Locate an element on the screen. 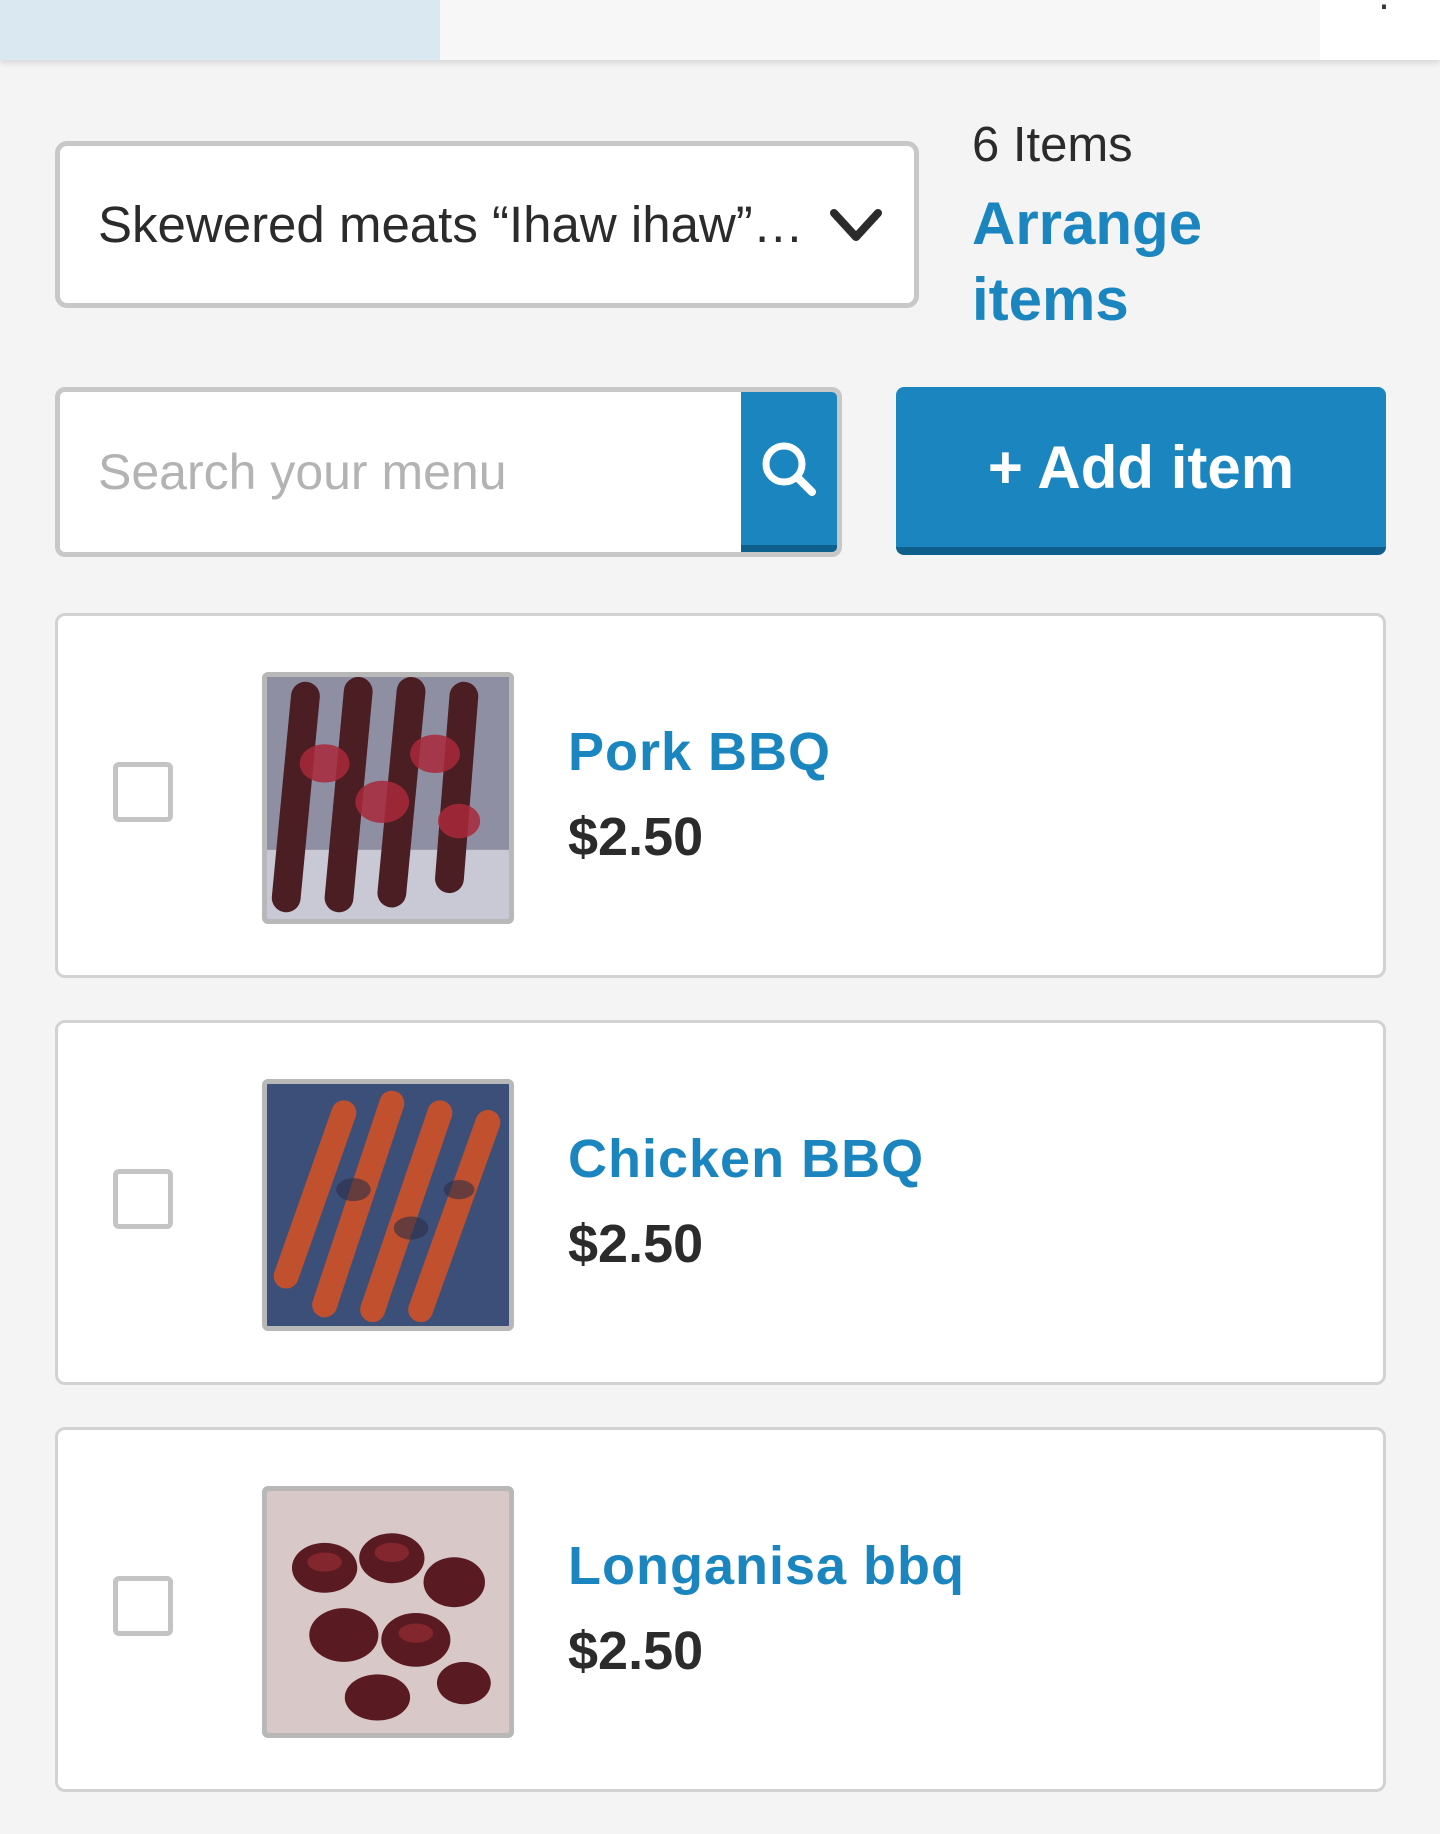  search-box is located at coordinates (448, 472).